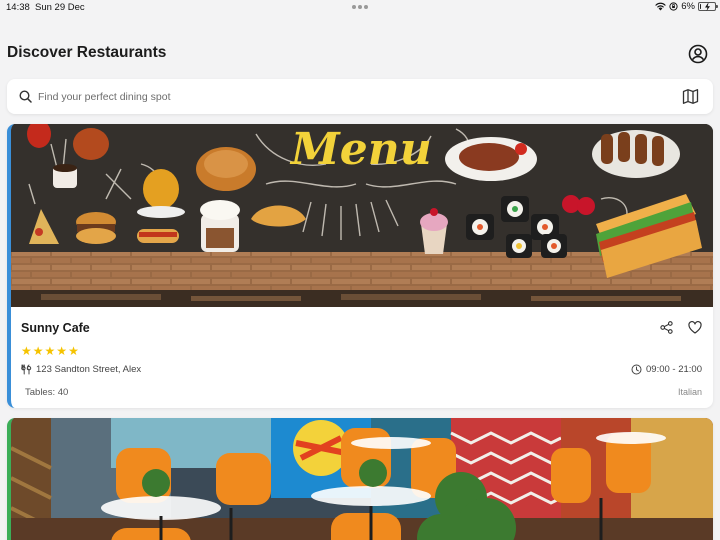 The width and height of the screenshot is (720, 540). What do you see at coordinates (695, 327) in the screenshot?
I see `favorite-heart-icon` at bounding box center [695, 327].